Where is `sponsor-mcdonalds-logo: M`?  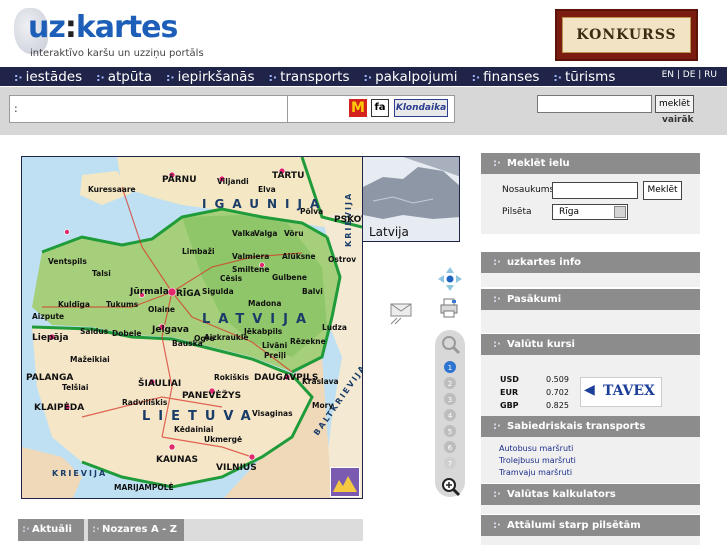
sponsor-mcdonalds-logo: M is located at coordinates (358, 108).